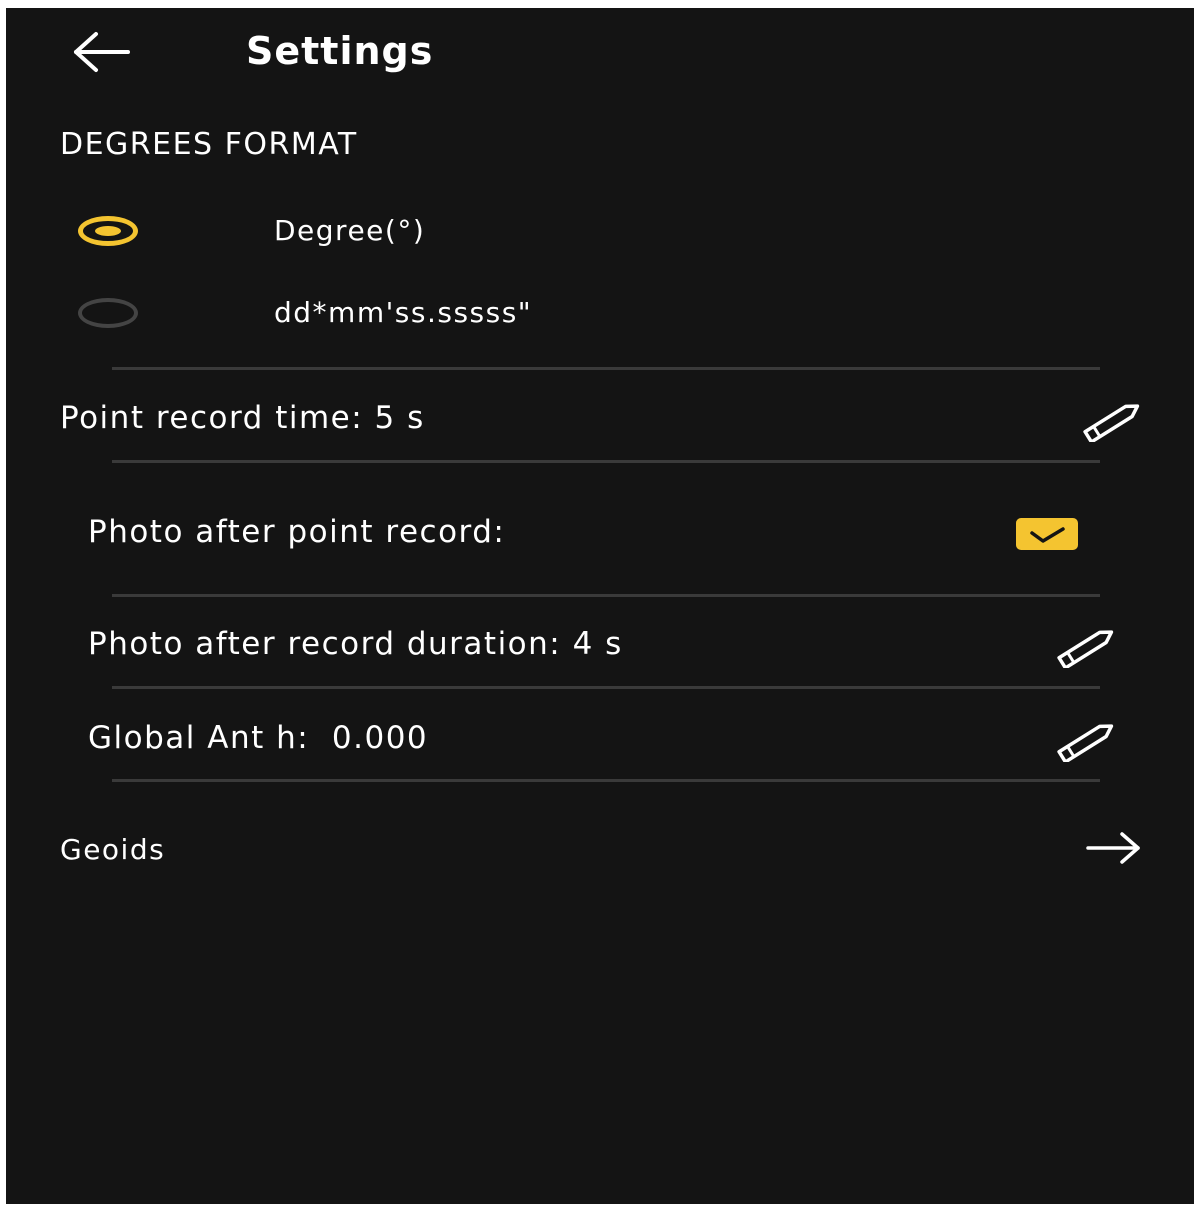  I want to click on edit-photo-duration-pencil-icon, so click(1086, 648).